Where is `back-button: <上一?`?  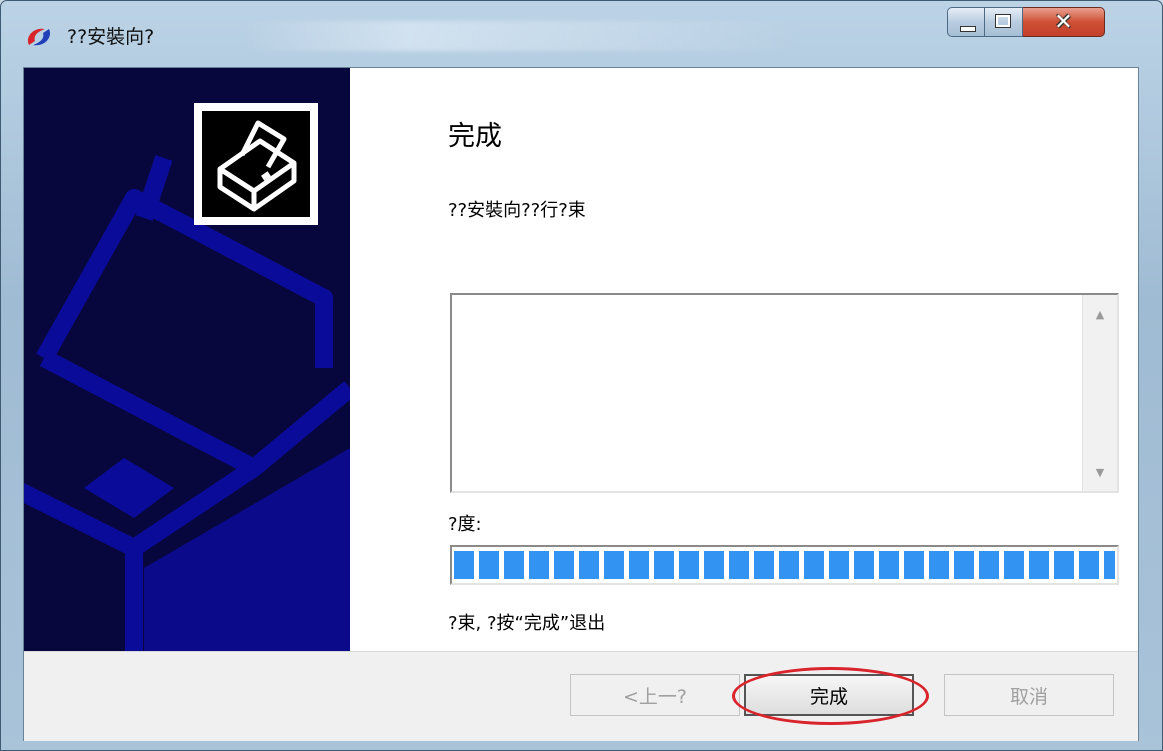 back-button: <上一? is located at coordinates (655, 695).